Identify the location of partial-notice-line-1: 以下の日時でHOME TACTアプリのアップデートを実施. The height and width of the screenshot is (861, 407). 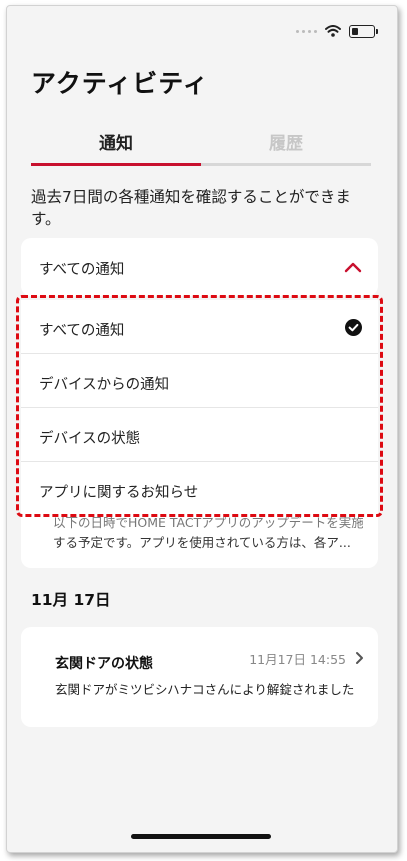
(208, 522).